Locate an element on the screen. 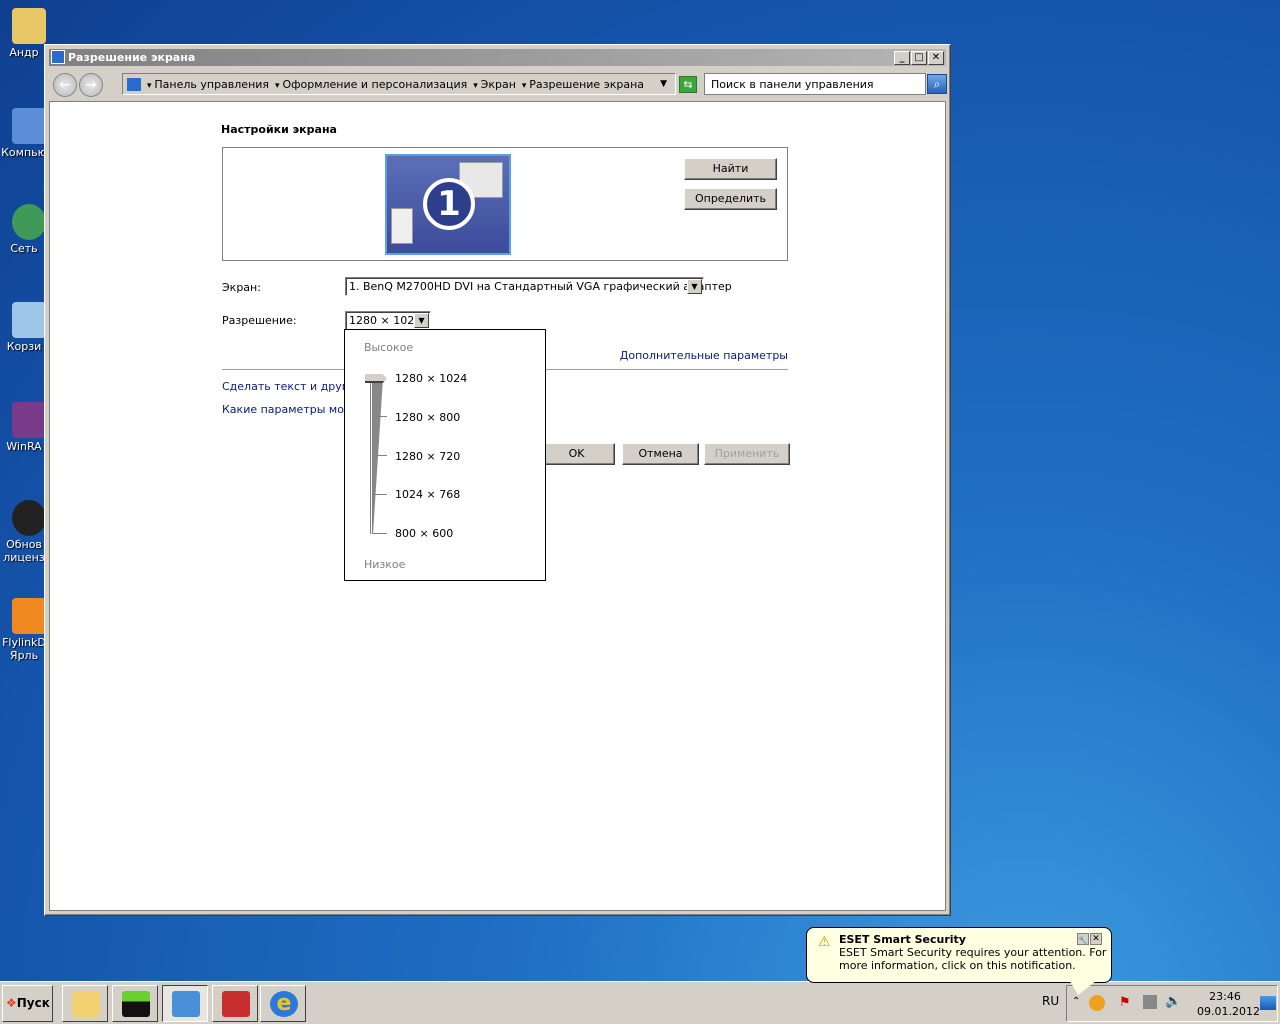 The width and height of the screenshot is (1280, 1024). forward-button: → is located at coordinates (91, 85).